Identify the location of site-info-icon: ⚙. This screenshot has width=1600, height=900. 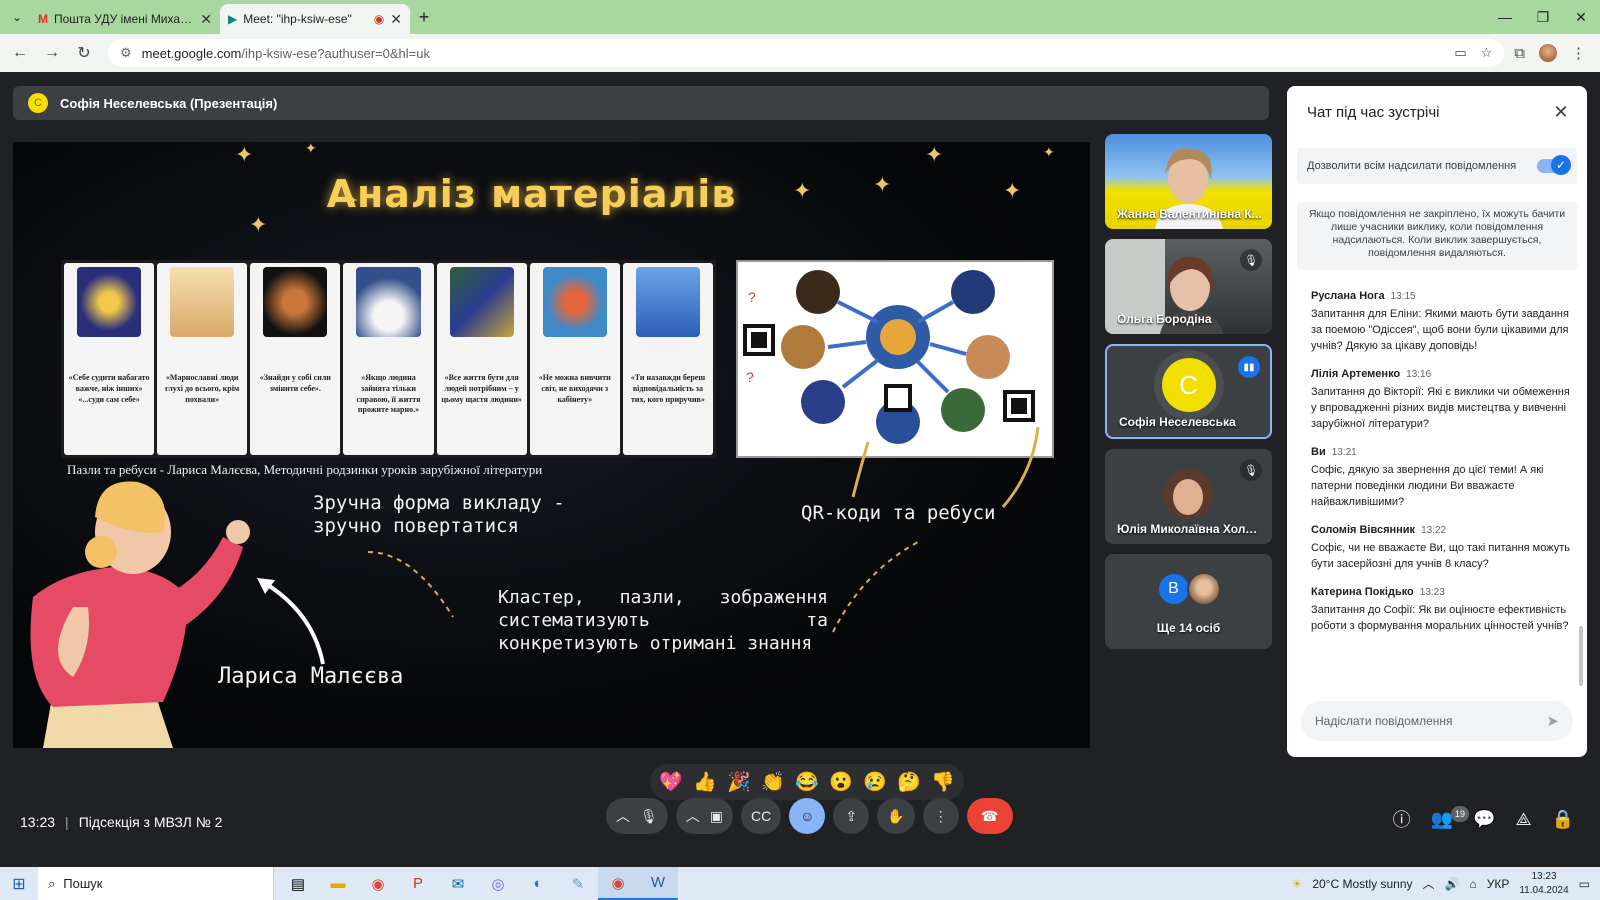
(126, 53).